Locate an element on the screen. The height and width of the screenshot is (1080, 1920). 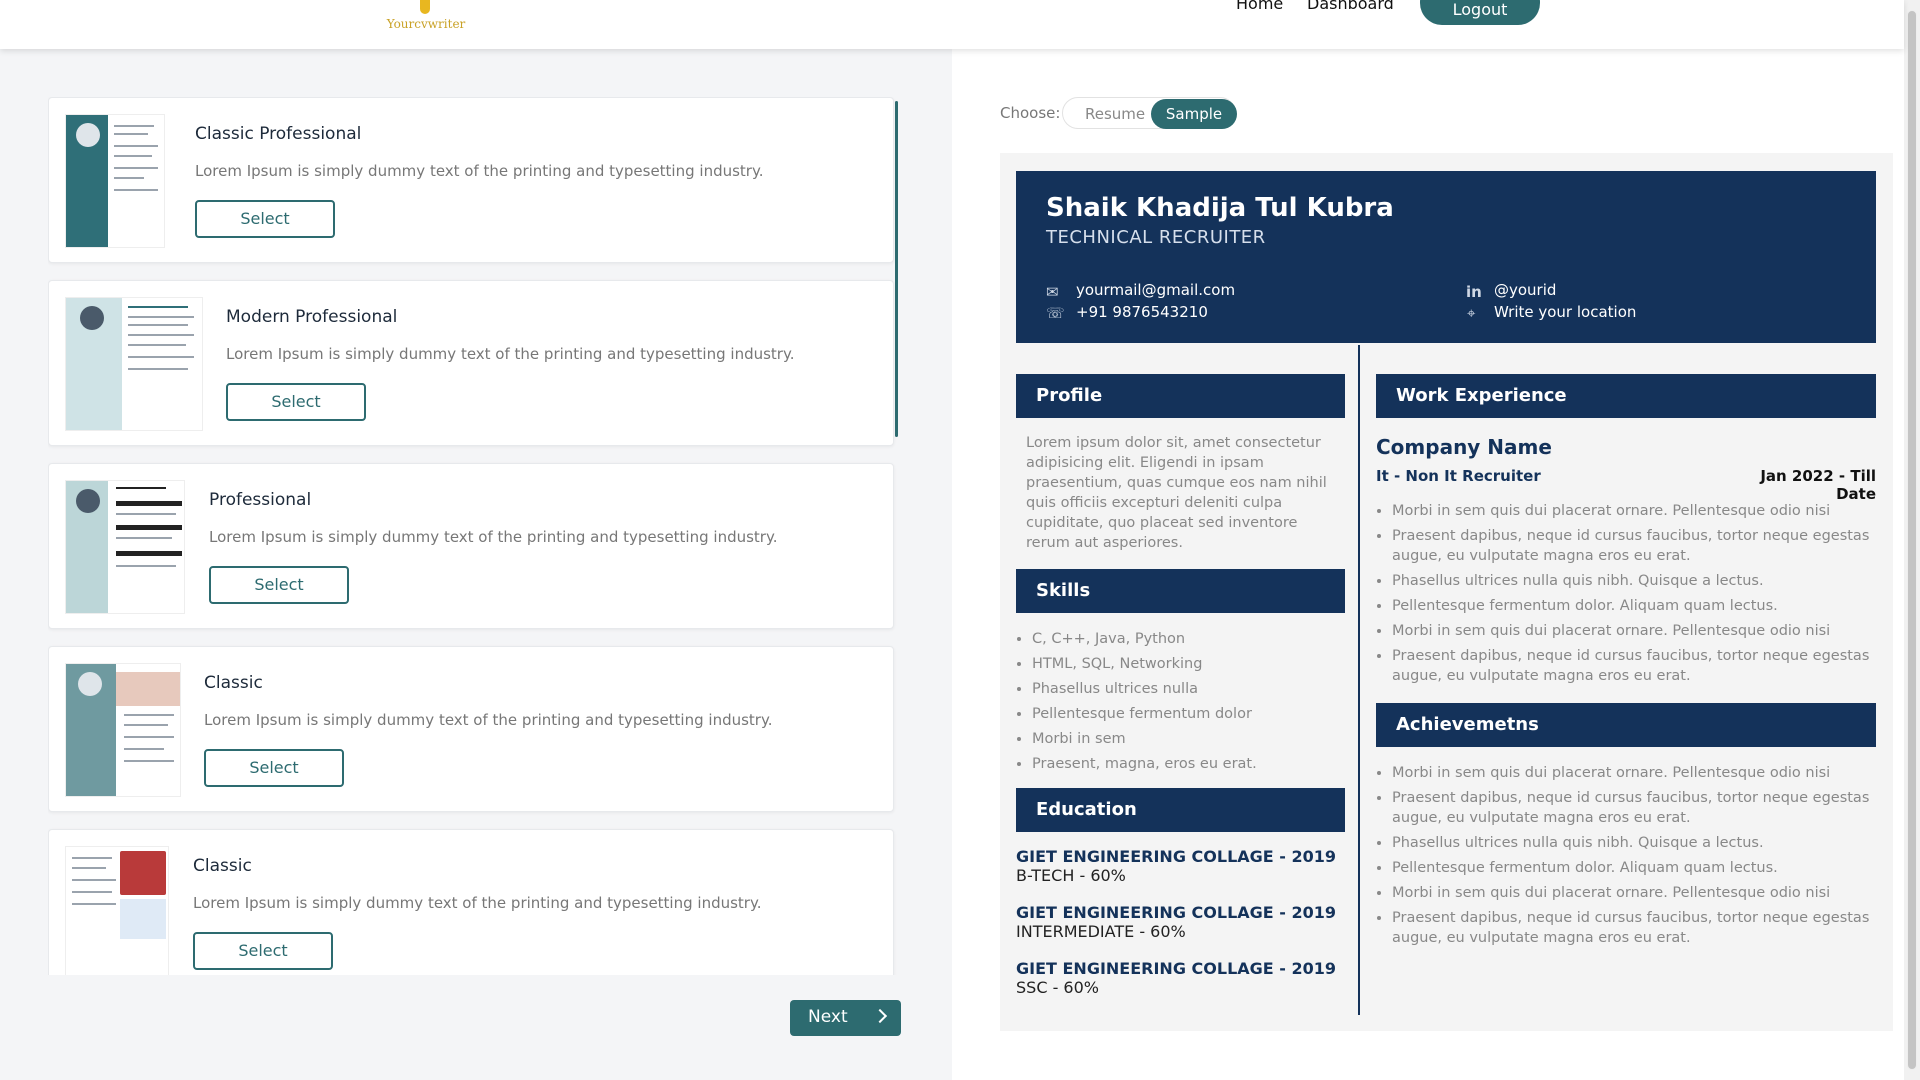
page-scrollbar is located at coordinates (1912, 540).